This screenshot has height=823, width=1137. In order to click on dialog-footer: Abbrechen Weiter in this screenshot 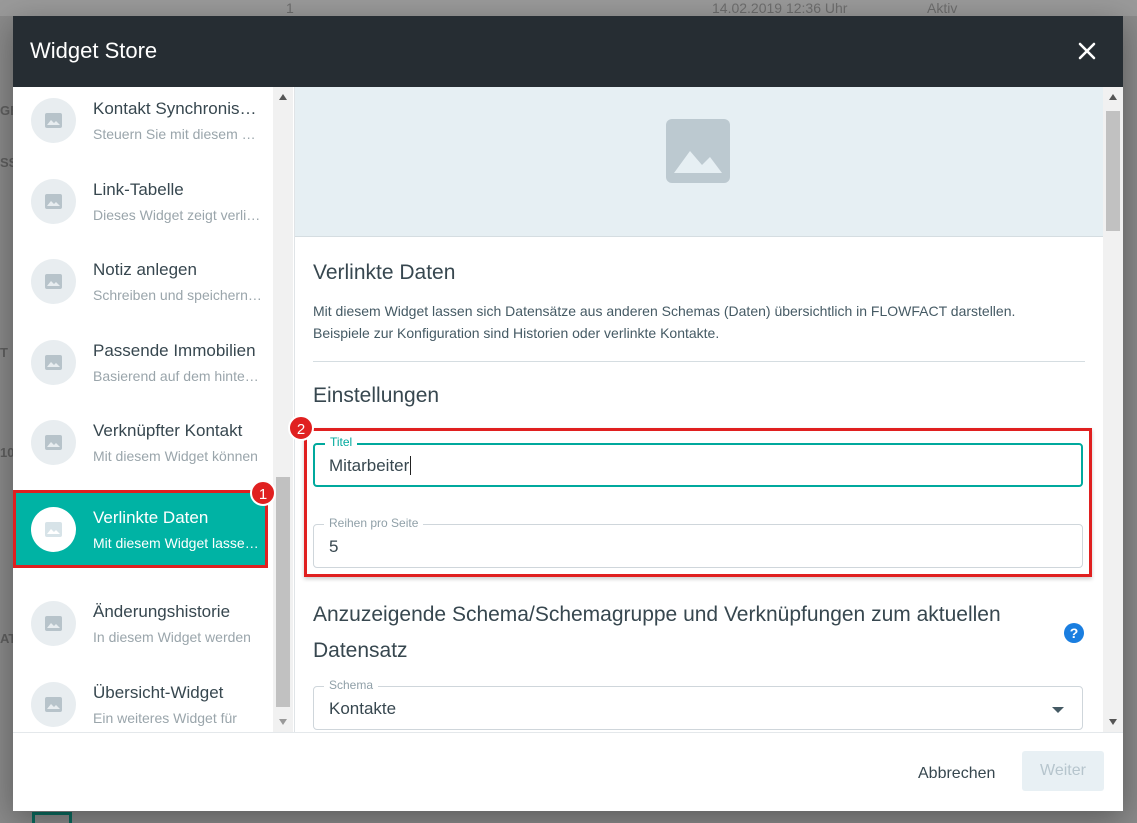, I will do `click(568, 771)`.